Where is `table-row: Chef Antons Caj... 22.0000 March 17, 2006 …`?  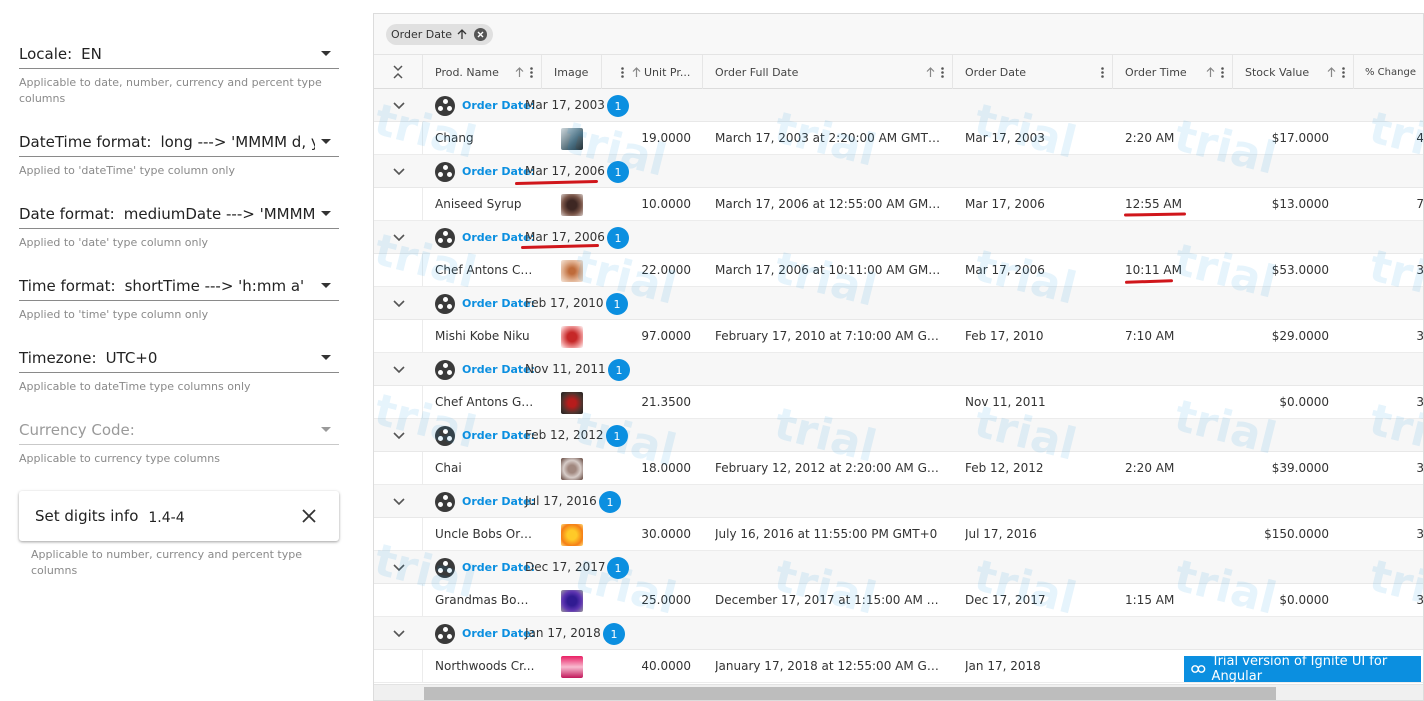 table-row: Chef Antons Caj... 22.0000 March 17, 2006 … is located at coordinates (898, 270).